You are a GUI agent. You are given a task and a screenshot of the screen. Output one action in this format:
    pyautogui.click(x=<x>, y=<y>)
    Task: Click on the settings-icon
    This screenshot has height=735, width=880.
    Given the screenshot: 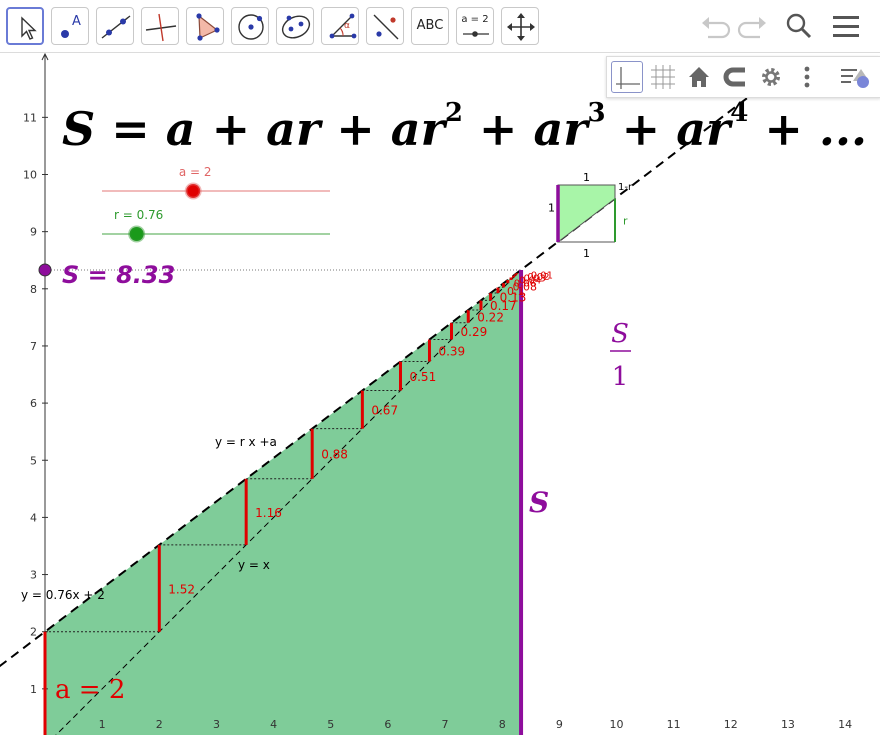 What is the action you would take?
    pyautogui.click(x=771, y=77)
    